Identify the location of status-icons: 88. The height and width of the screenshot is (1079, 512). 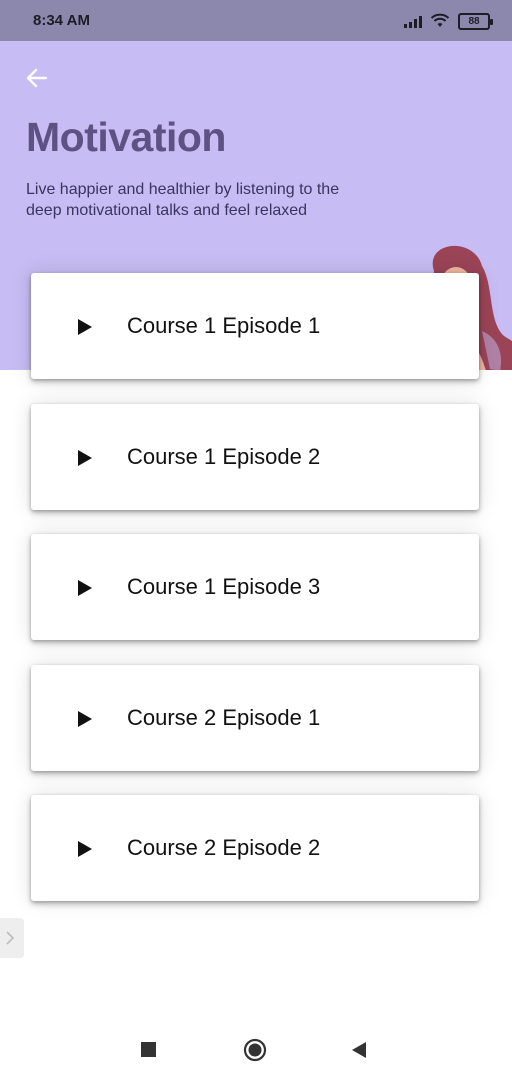
(448, 21).